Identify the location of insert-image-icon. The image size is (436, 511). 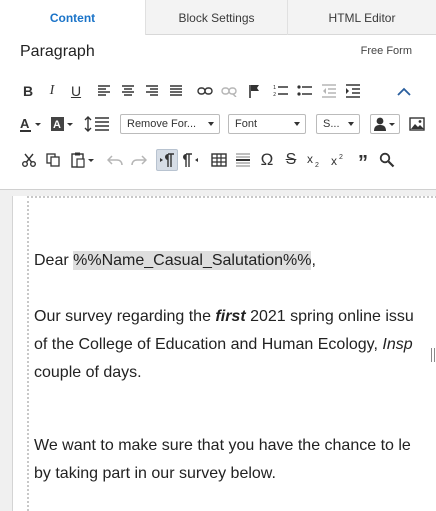
(417, 124).